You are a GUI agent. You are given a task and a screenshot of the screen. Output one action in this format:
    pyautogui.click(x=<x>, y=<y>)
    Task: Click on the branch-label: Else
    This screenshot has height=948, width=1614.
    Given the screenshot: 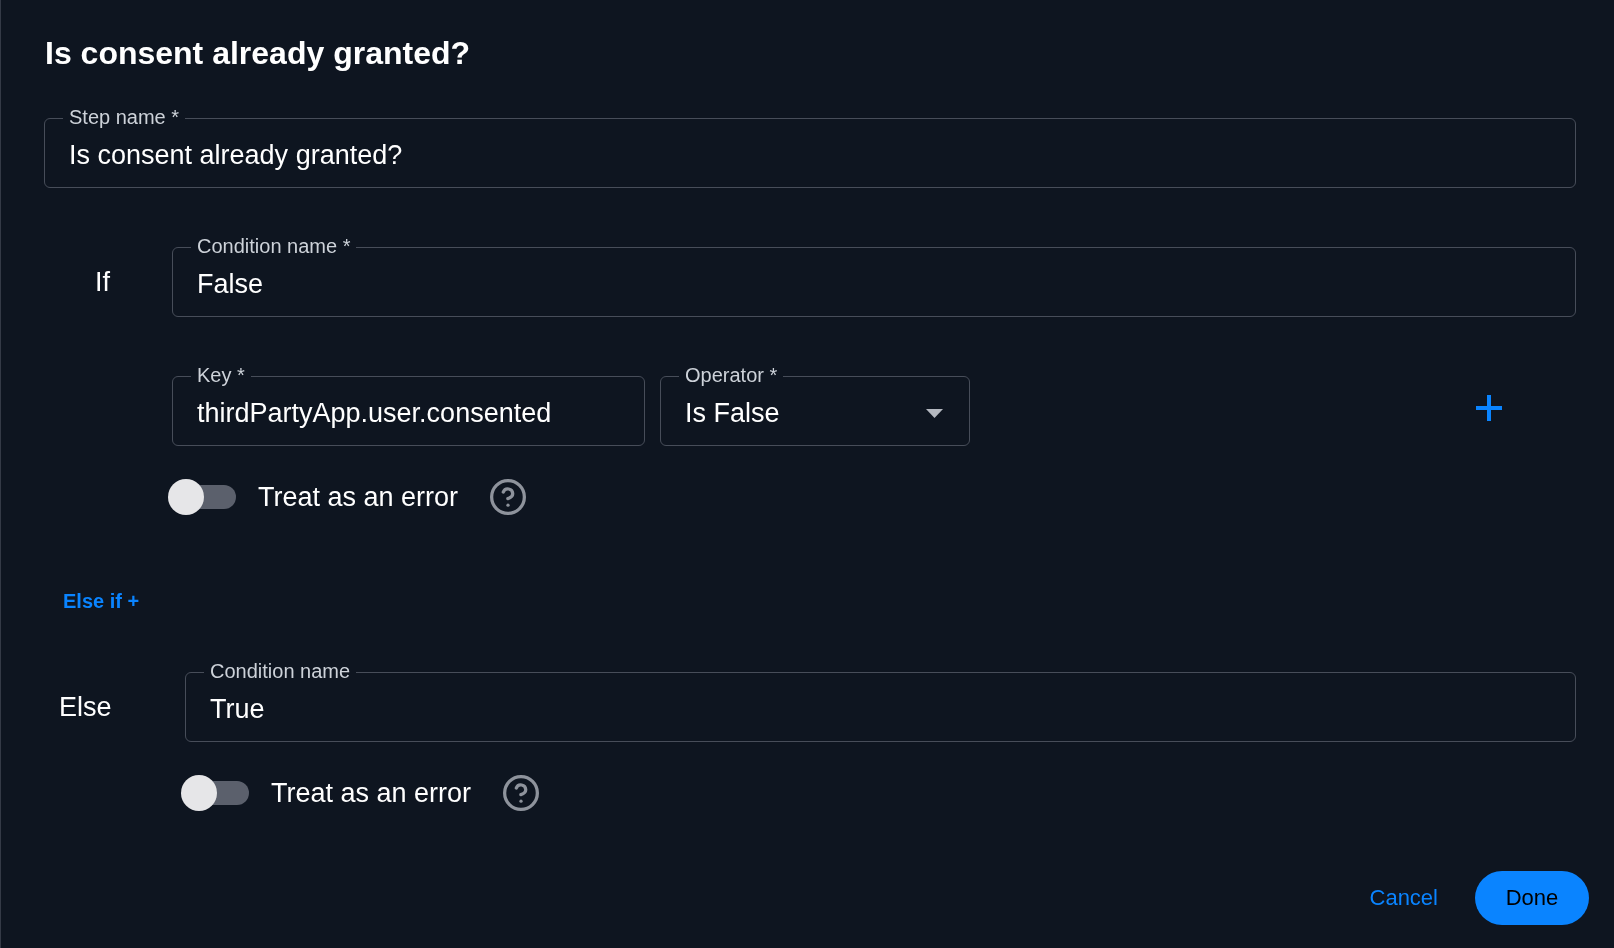 What is the action you would take?
    pyautogui.click(x=85, y=707)
    